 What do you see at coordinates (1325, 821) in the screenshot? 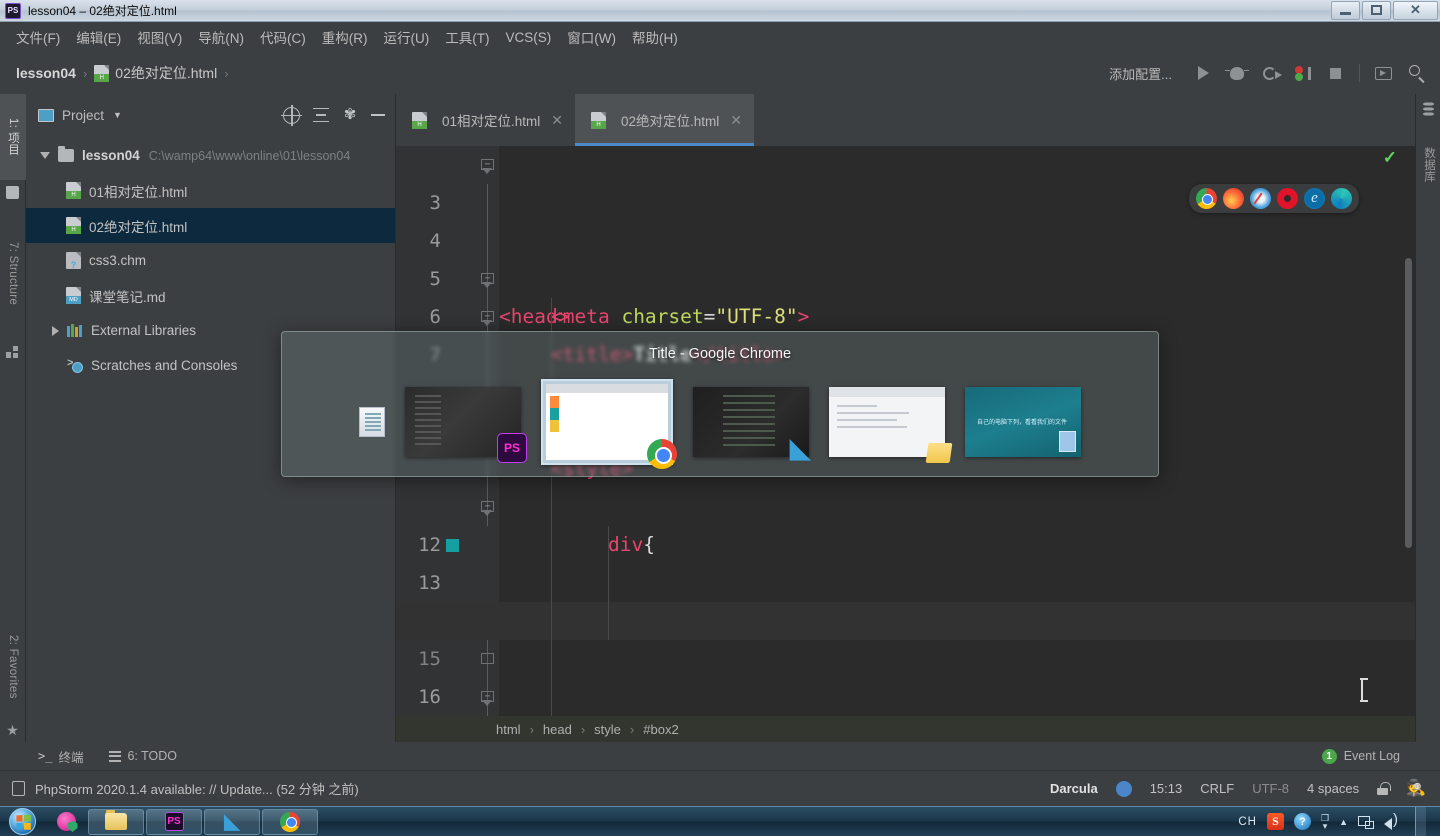
I see `show-hidden-icons: ❐ ▾` at bounding box center [1325, 821].